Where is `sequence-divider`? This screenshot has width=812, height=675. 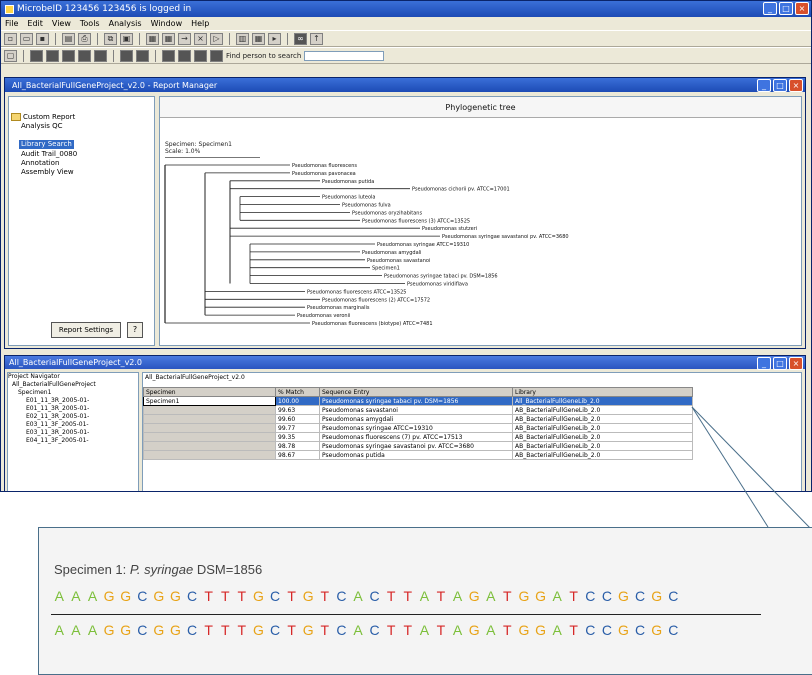
sequence-divider is located at coordinates (406, 614).